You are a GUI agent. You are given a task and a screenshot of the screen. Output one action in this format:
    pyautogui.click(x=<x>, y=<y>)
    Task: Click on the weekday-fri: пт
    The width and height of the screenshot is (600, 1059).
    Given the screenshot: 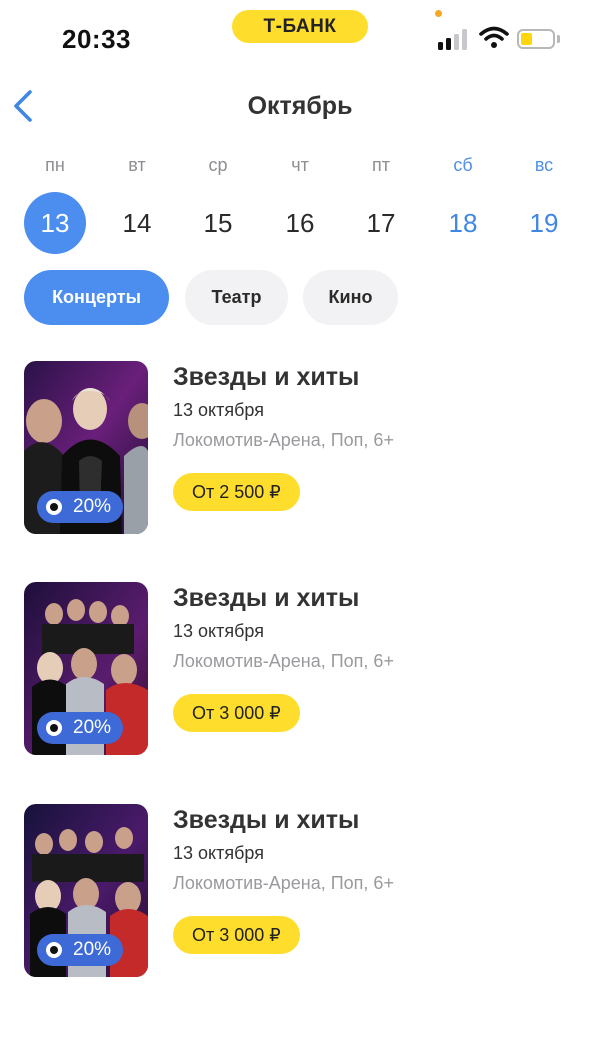 What is the action you would take?
    pyautogui.click(x=381, y=165)
    